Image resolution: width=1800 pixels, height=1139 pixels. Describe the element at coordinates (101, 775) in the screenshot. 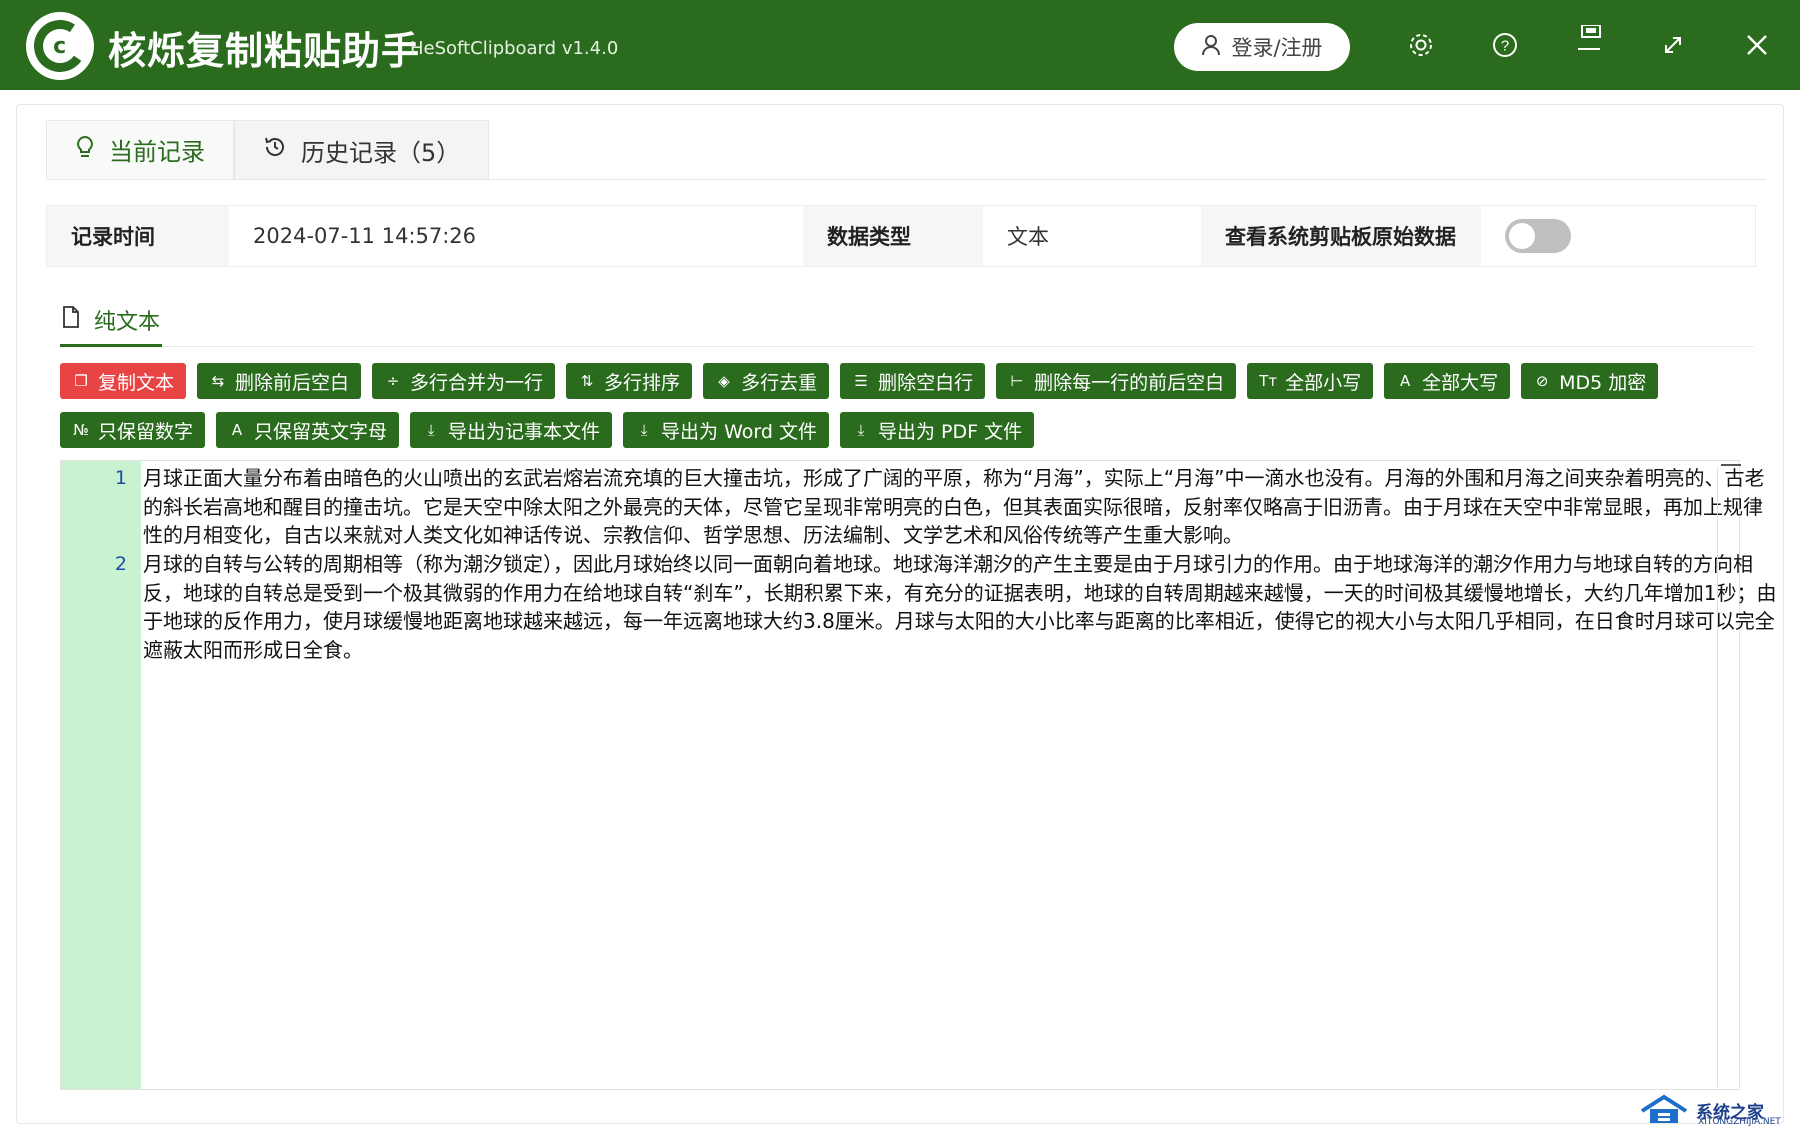

I see `line-number-gutter: 1 2` at that location.